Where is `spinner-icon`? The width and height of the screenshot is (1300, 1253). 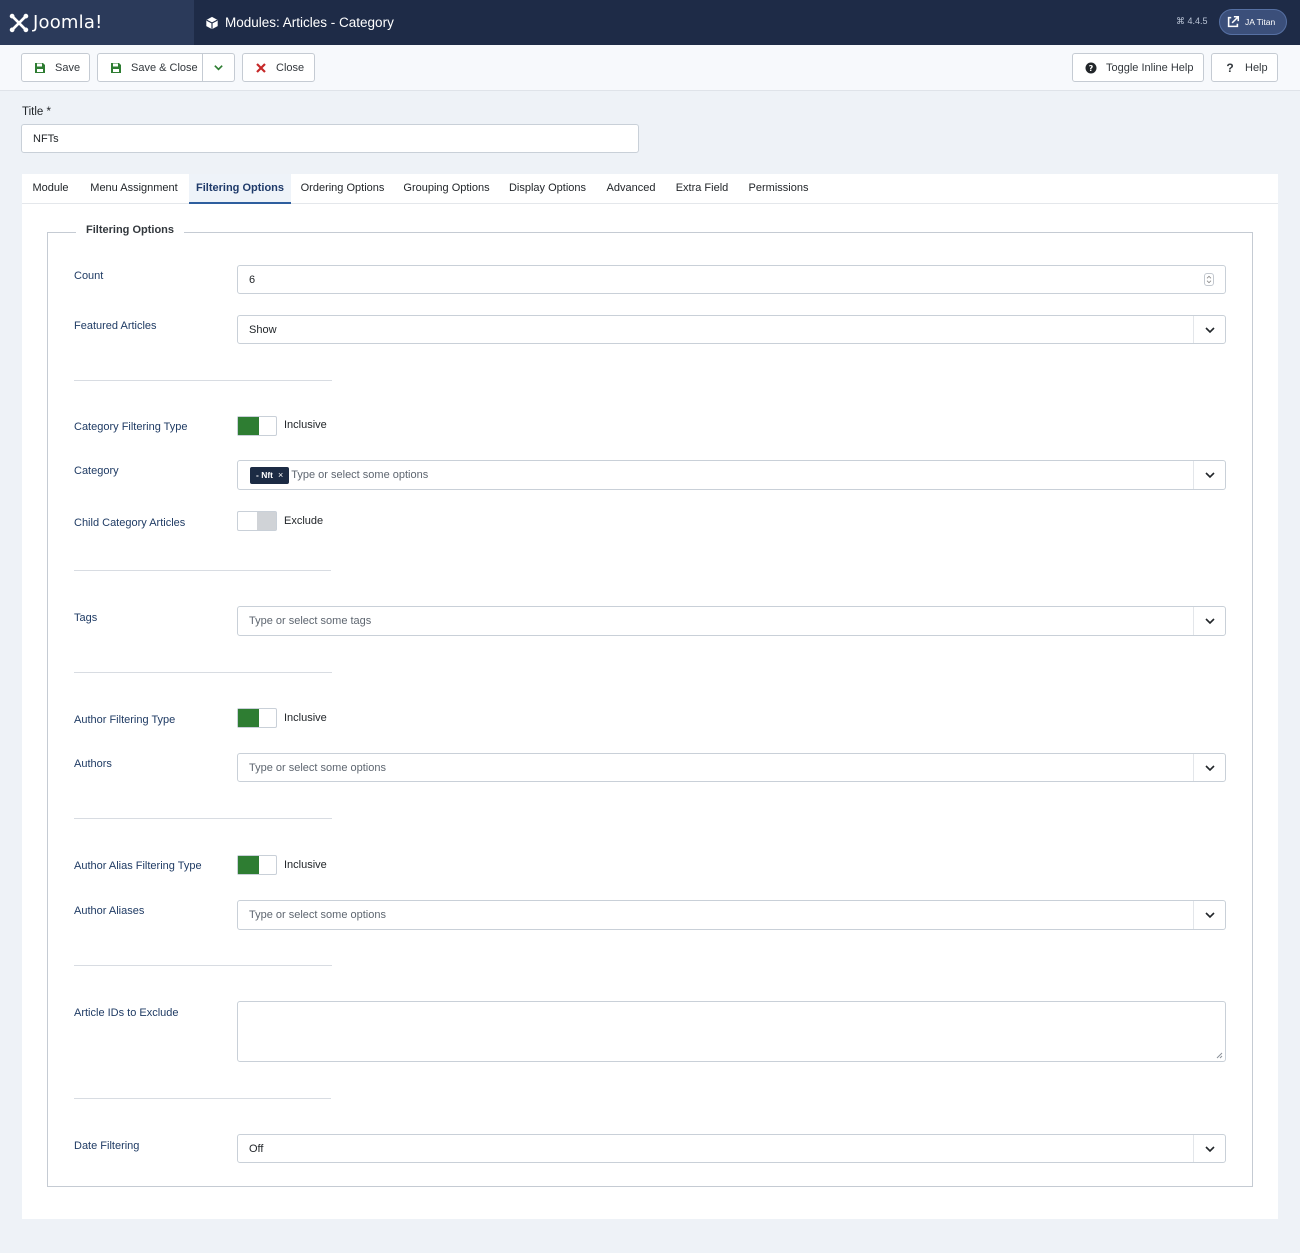 spinner-icon is located at coordinates (1209, 279).